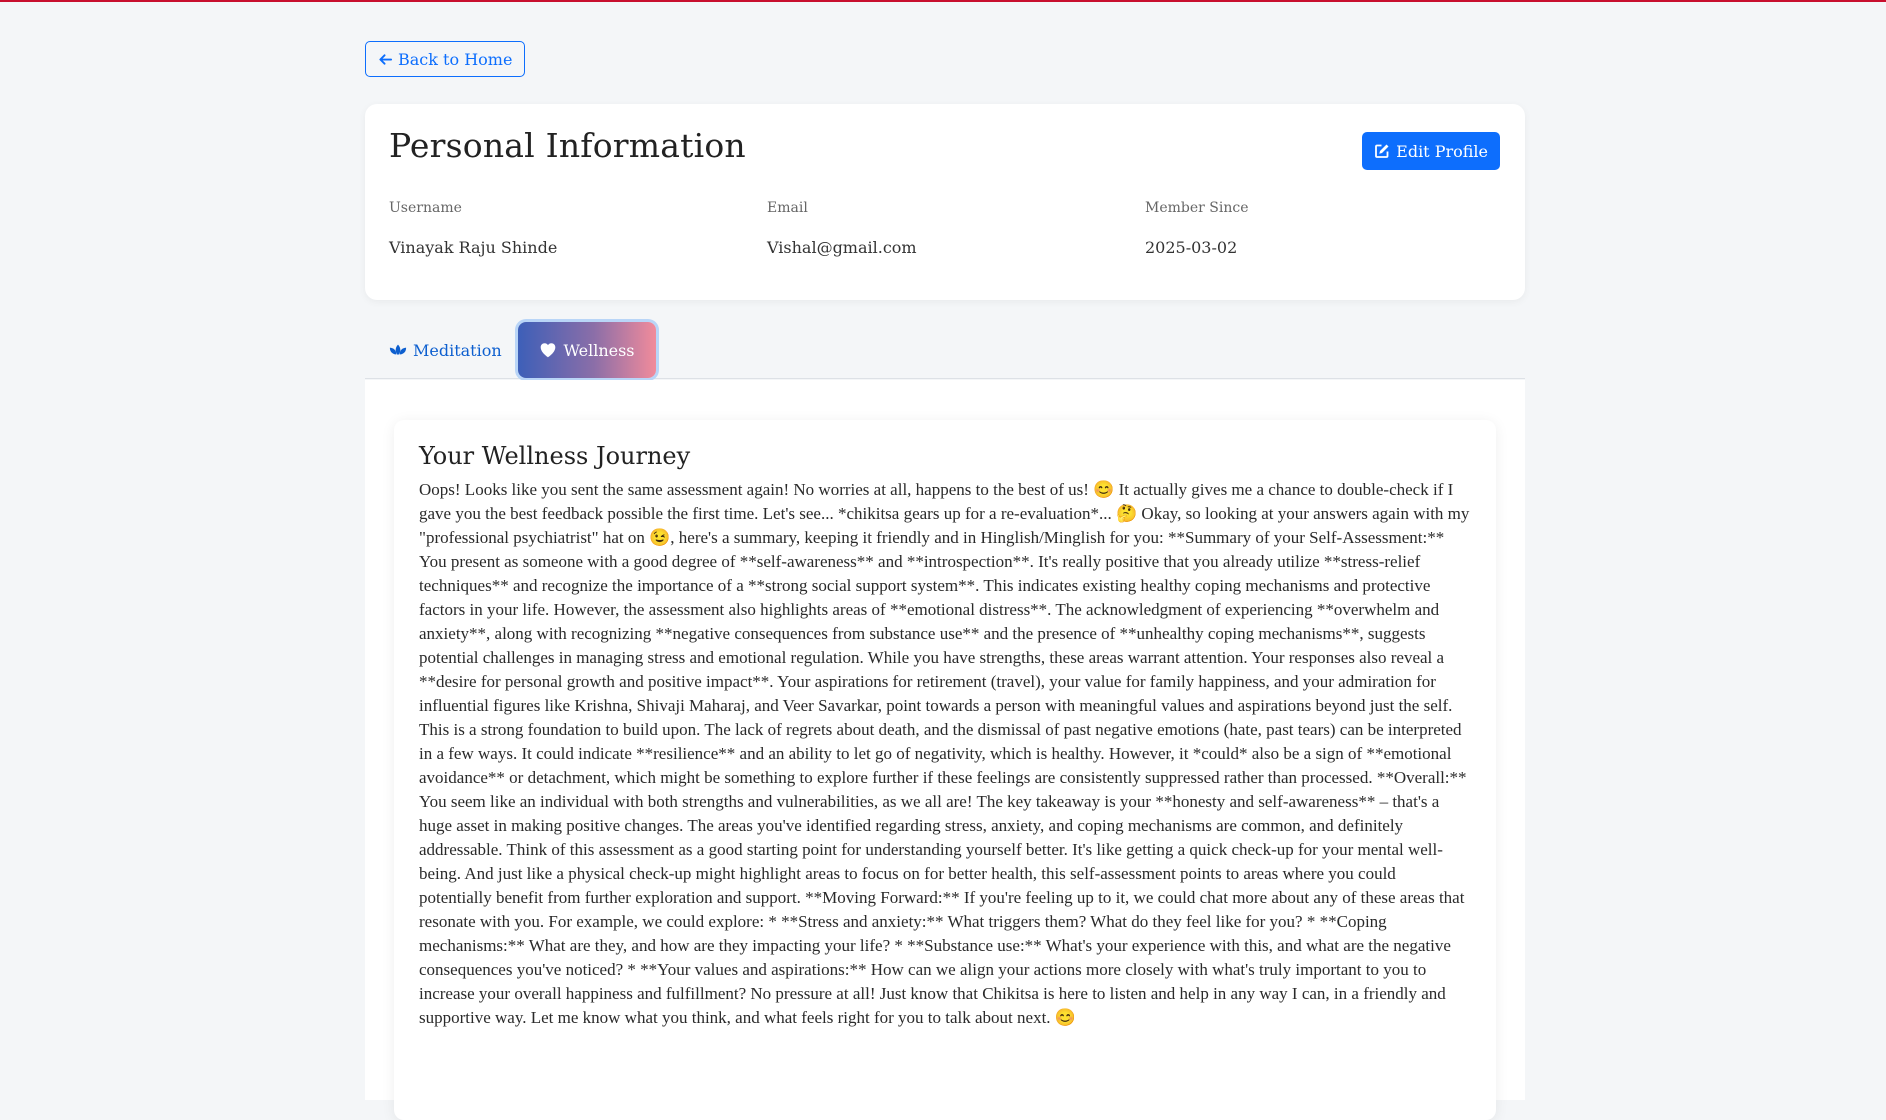  What do you see at coordinates (555, 456) in the screenshot?
I see `wellness-journey-title: Your Wellness Journey` at bounding box center [555, 456].